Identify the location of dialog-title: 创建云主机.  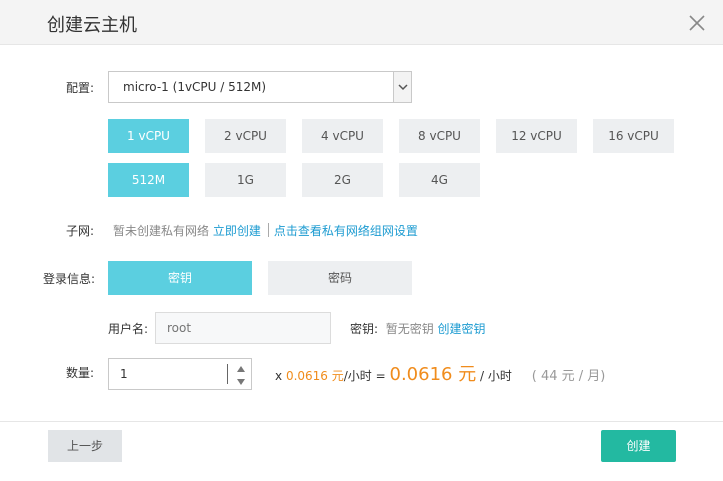
(92, 25).